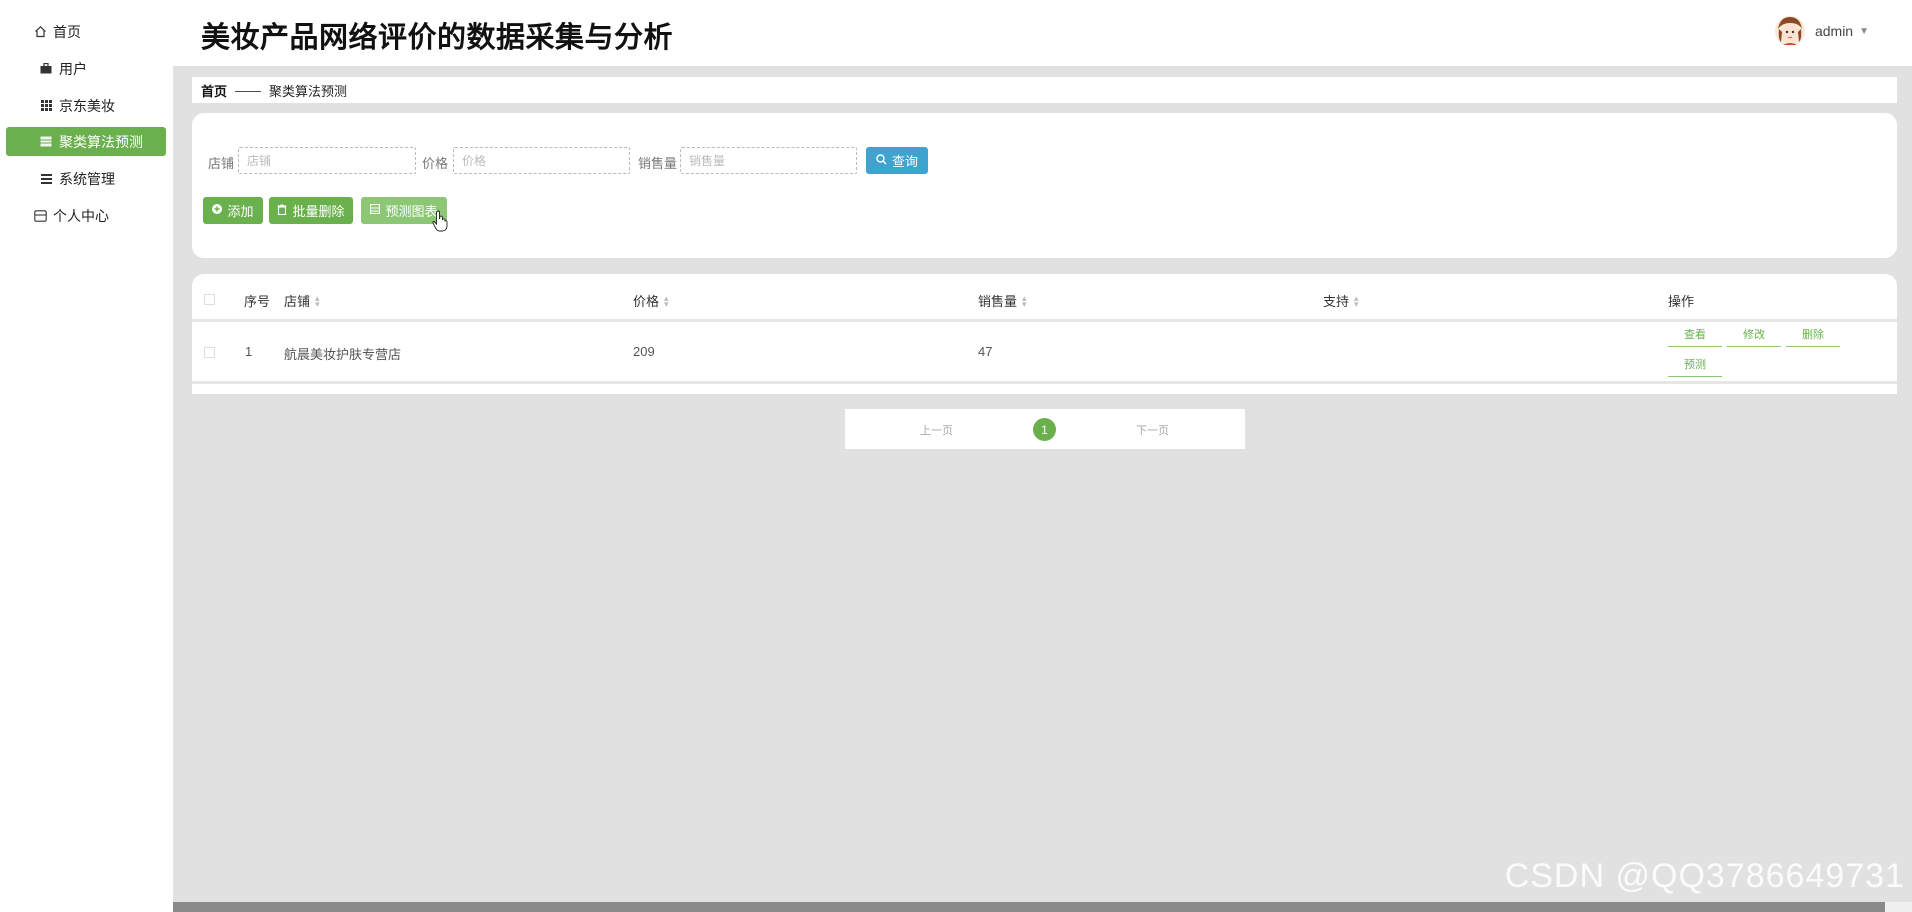  I want to click on view-link: 查看, so click(1695, 336).